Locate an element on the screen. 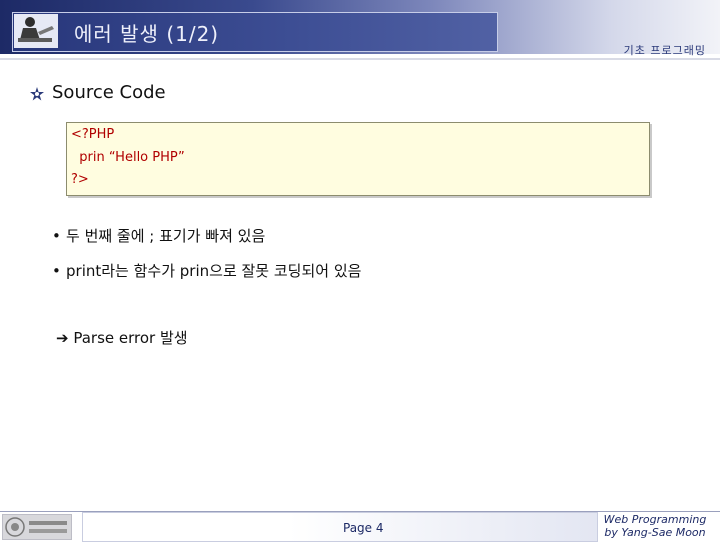 Image resolution: width=720 pixels, height=543 pixels. footer-credit: Web Programming by Yang-Sae Moon is located at coordinates (655, 526).